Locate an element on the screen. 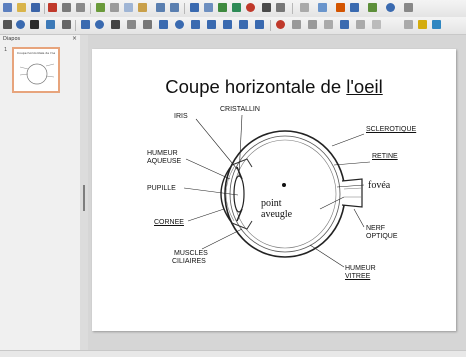 The height and width of the screenshot is (357, 466). display-icon is located at coordinates (354, 7).